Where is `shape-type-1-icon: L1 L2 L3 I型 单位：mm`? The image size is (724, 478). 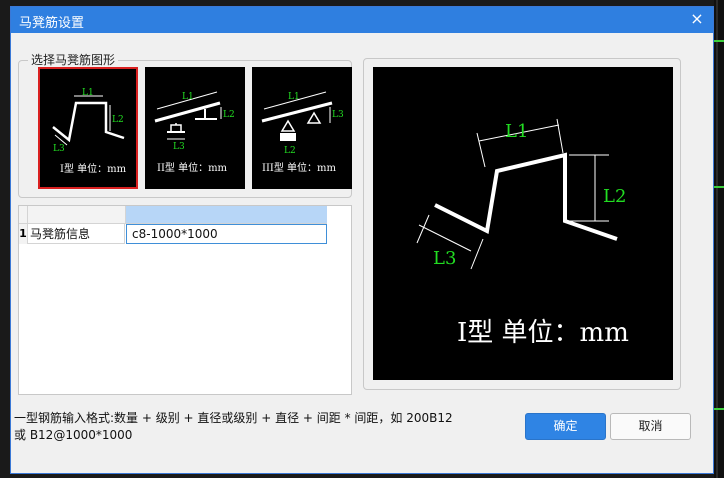 shape-type-1-icon: L1 L2 L3 I型 单位：mm is located at coordinates (89, 131).